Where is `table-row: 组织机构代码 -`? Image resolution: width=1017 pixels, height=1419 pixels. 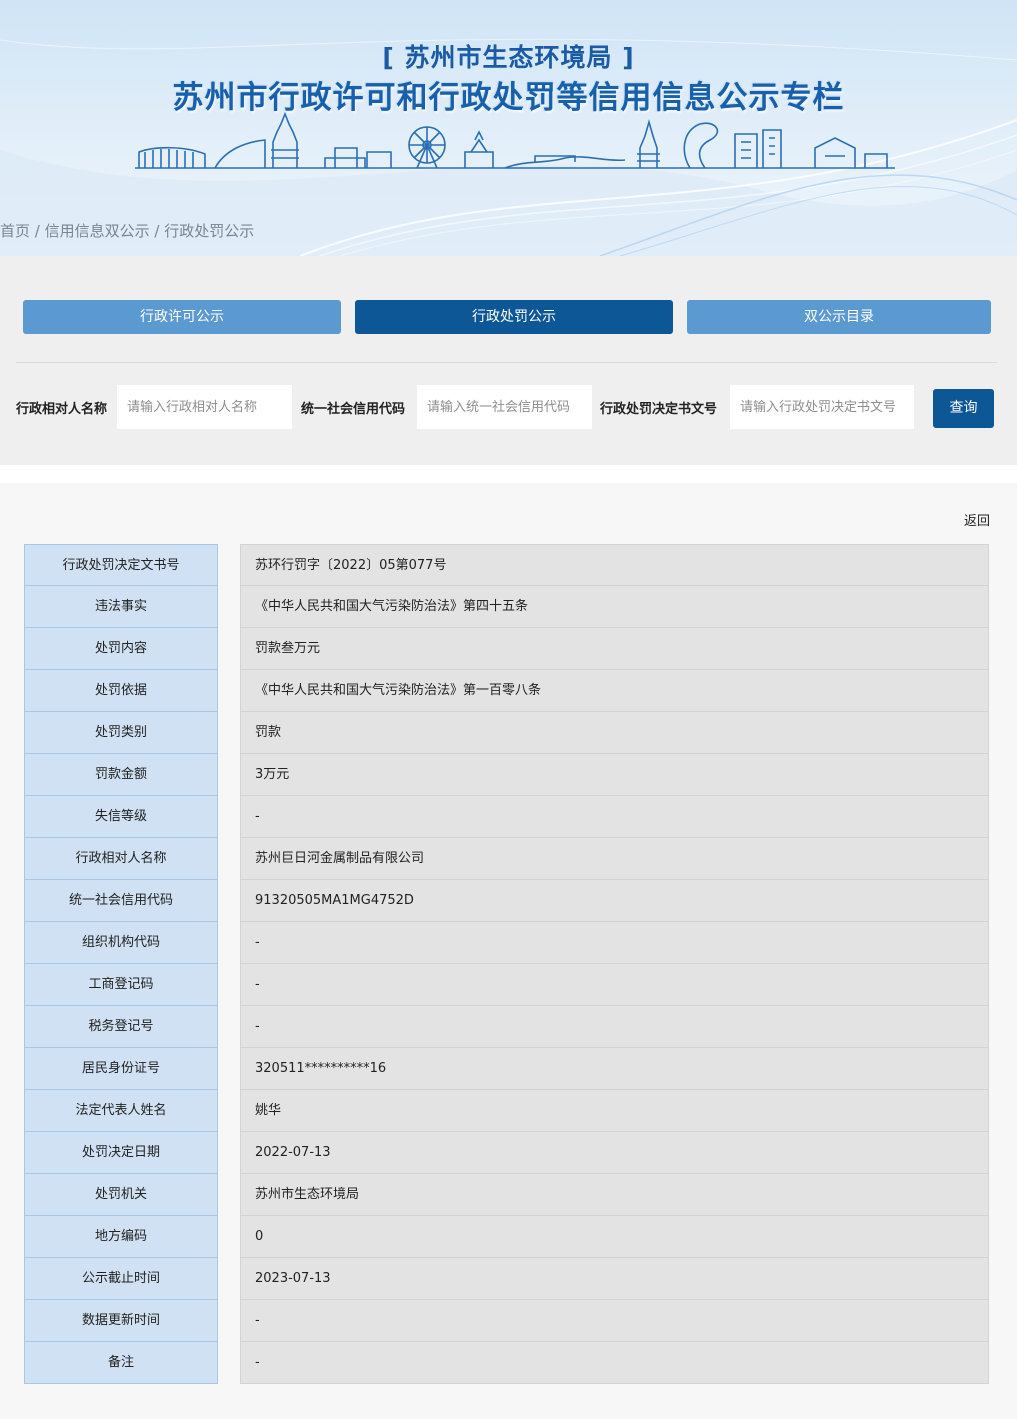
table-row: 组织机构代码 - is located at coordinates (506, 943).